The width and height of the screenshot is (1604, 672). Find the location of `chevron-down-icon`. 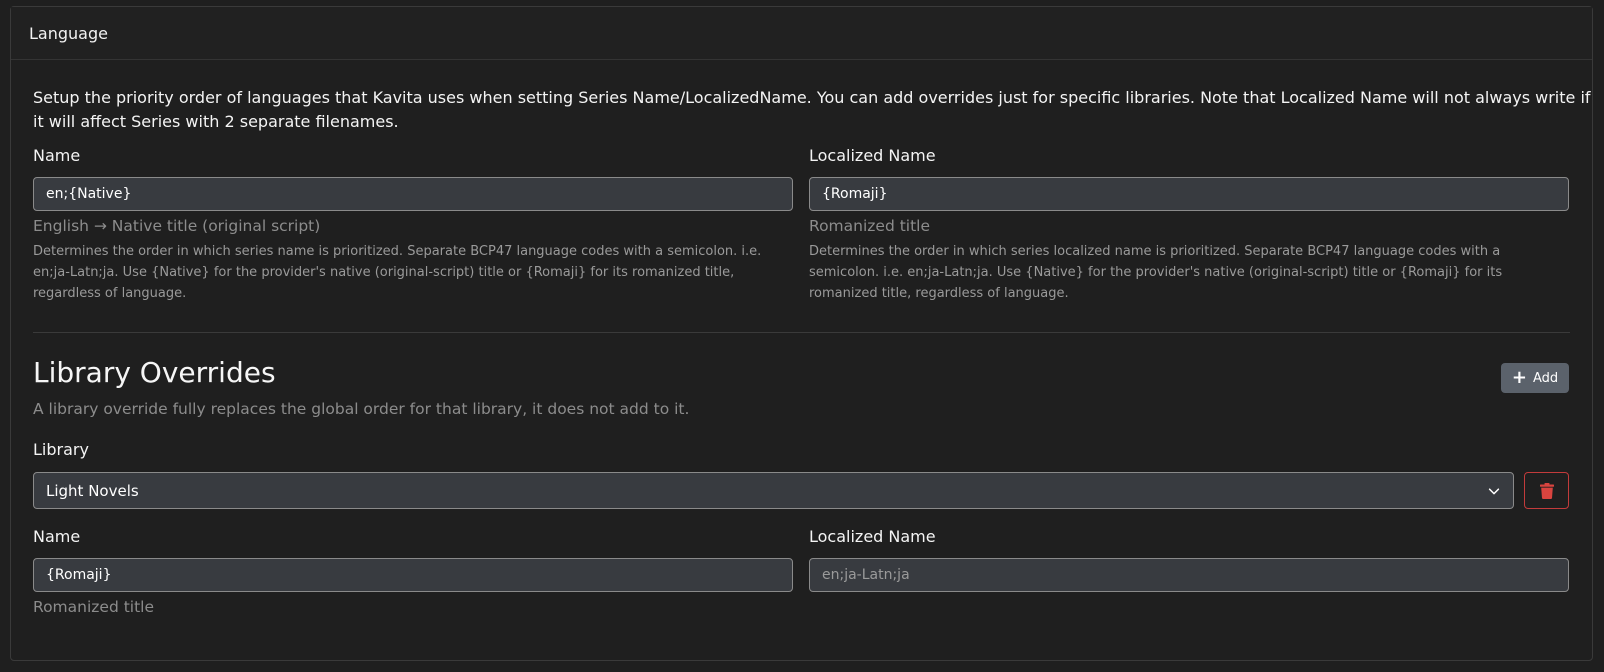

chevron-down-icon is located at coordinates (1494, 490).